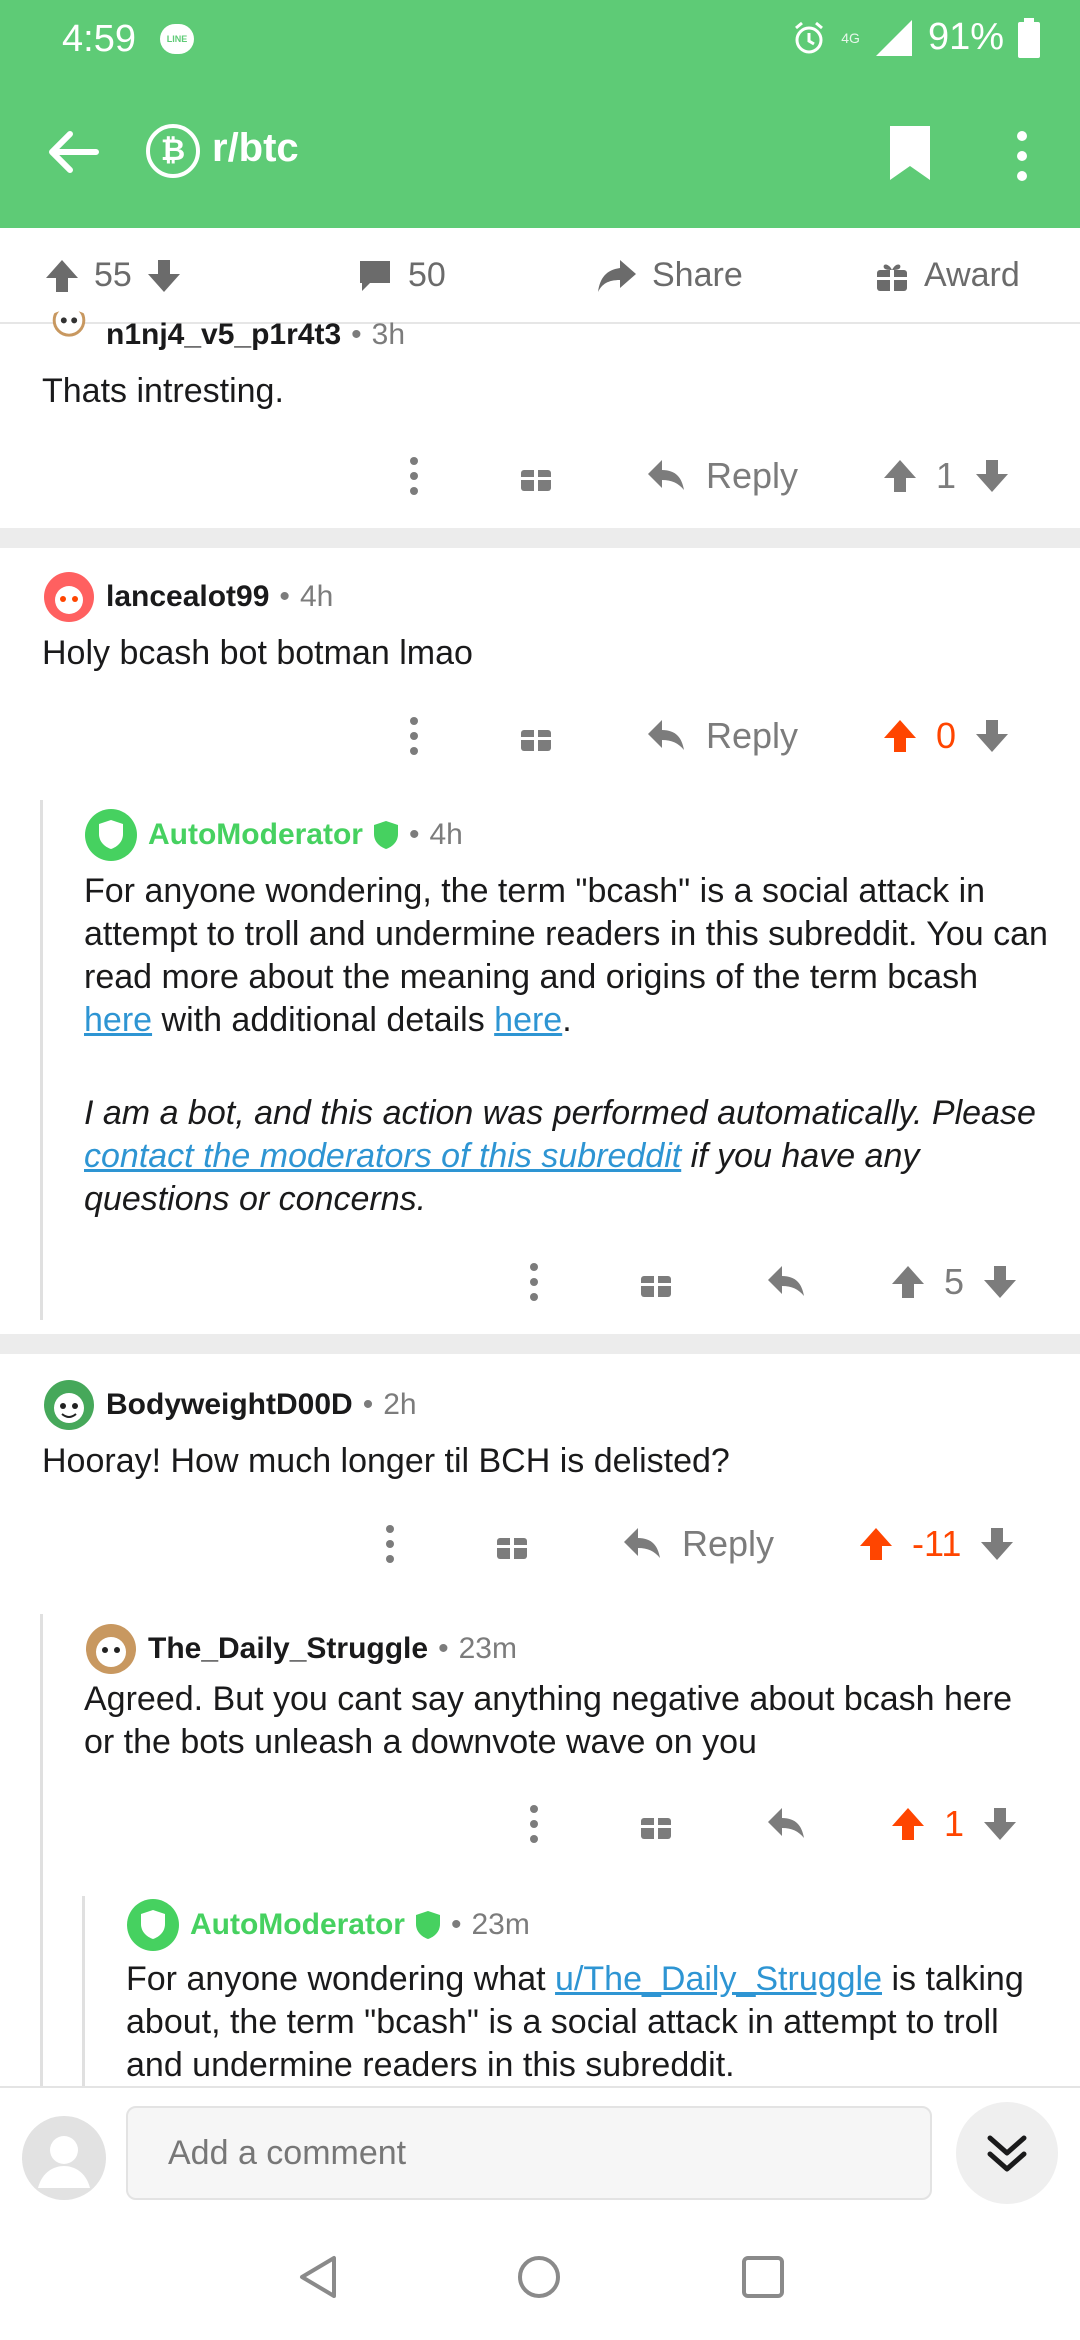 Image resolution: width=1080 pixels, height=2340 pixels. What do you see at coordinates (850, 37) in the screenshot?
I see `network-type: 4G` at bounding box center [850, 37].